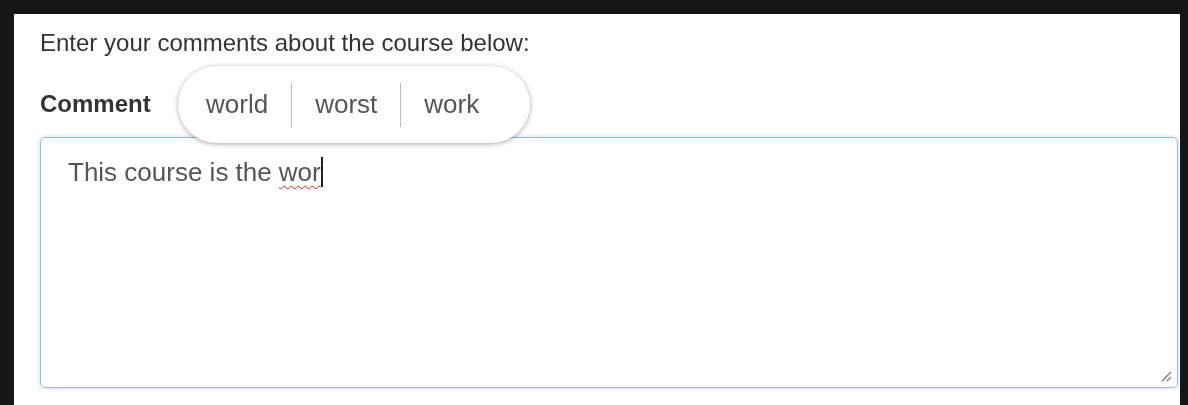 Image resolution: width=1188 pixels, height=405 pixels. I want to click on suggestion-item: world, so click(249, 104).